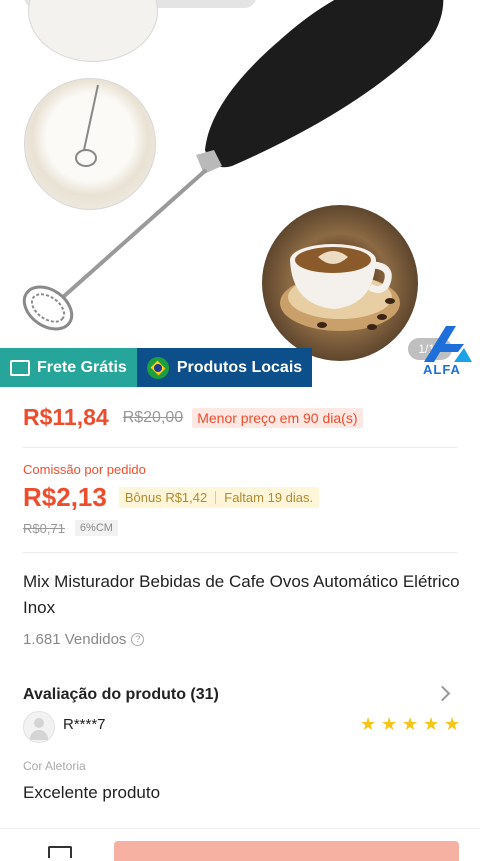 This screenshot has height=861, width=480. I want to click on reviewer-name: R****7, so click(84, 724).